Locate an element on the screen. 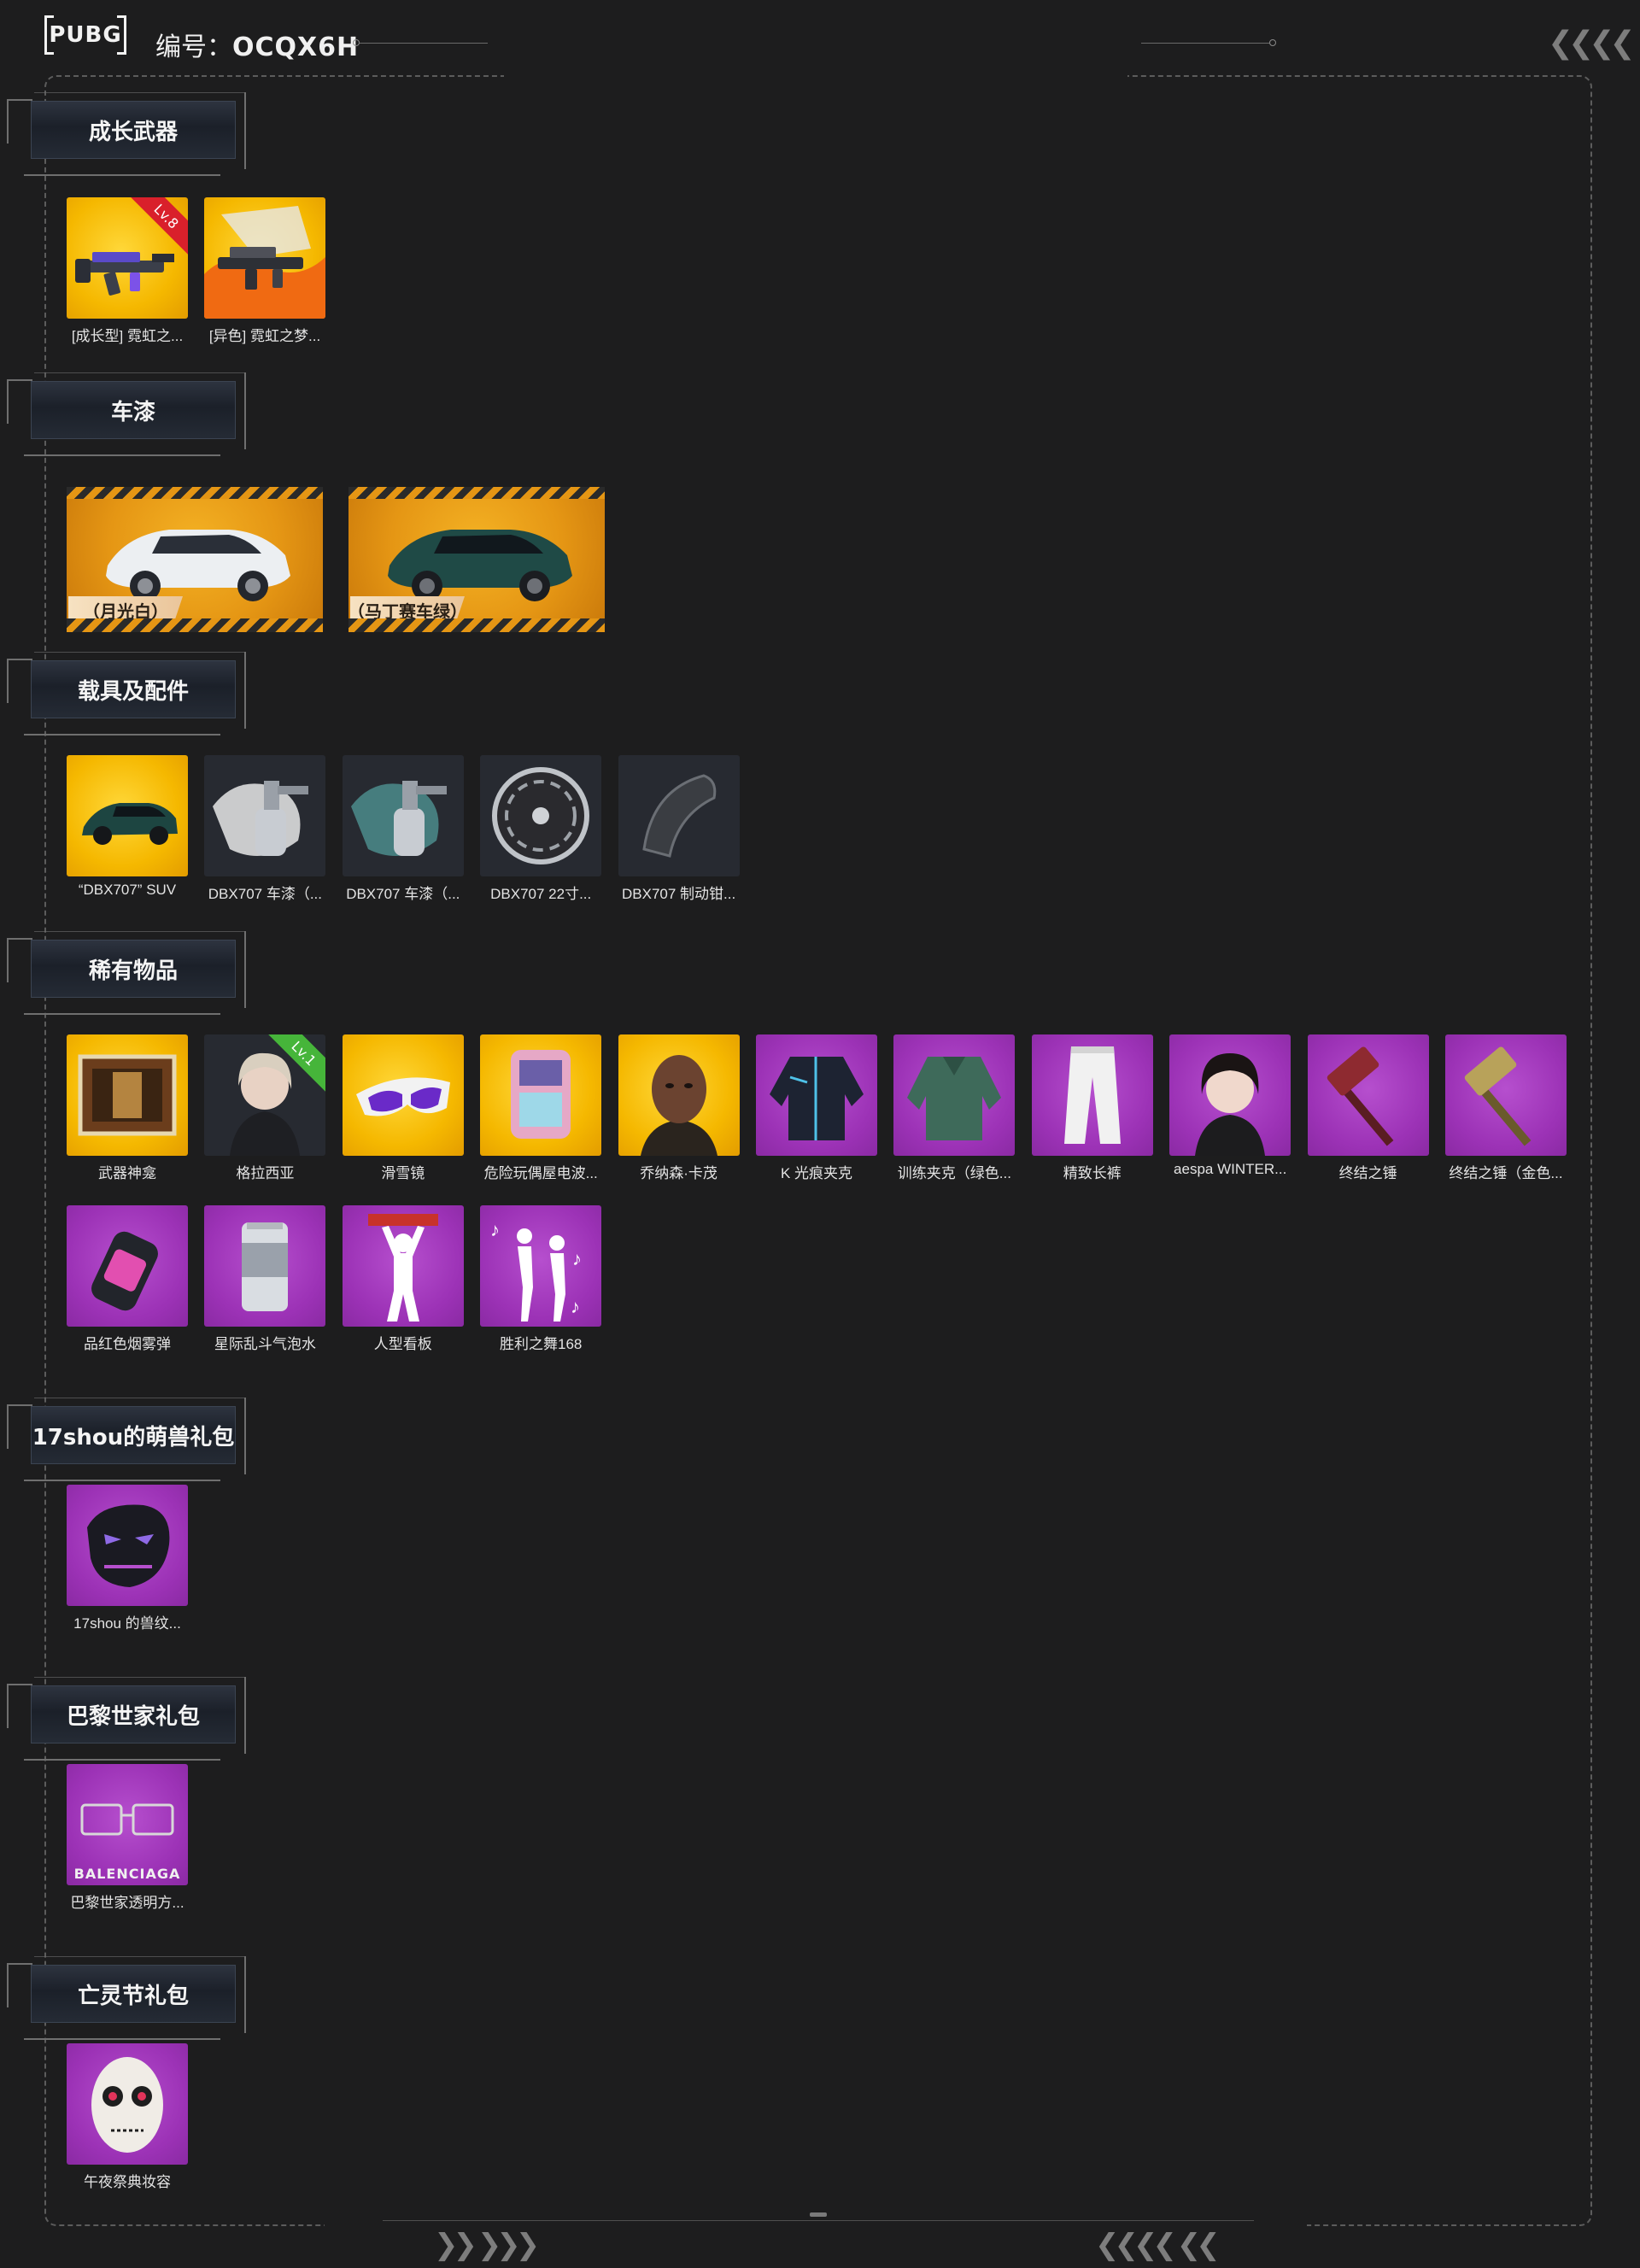  section-title: 17shou的萌兽礼包 is located at coordinates (133, 1437).